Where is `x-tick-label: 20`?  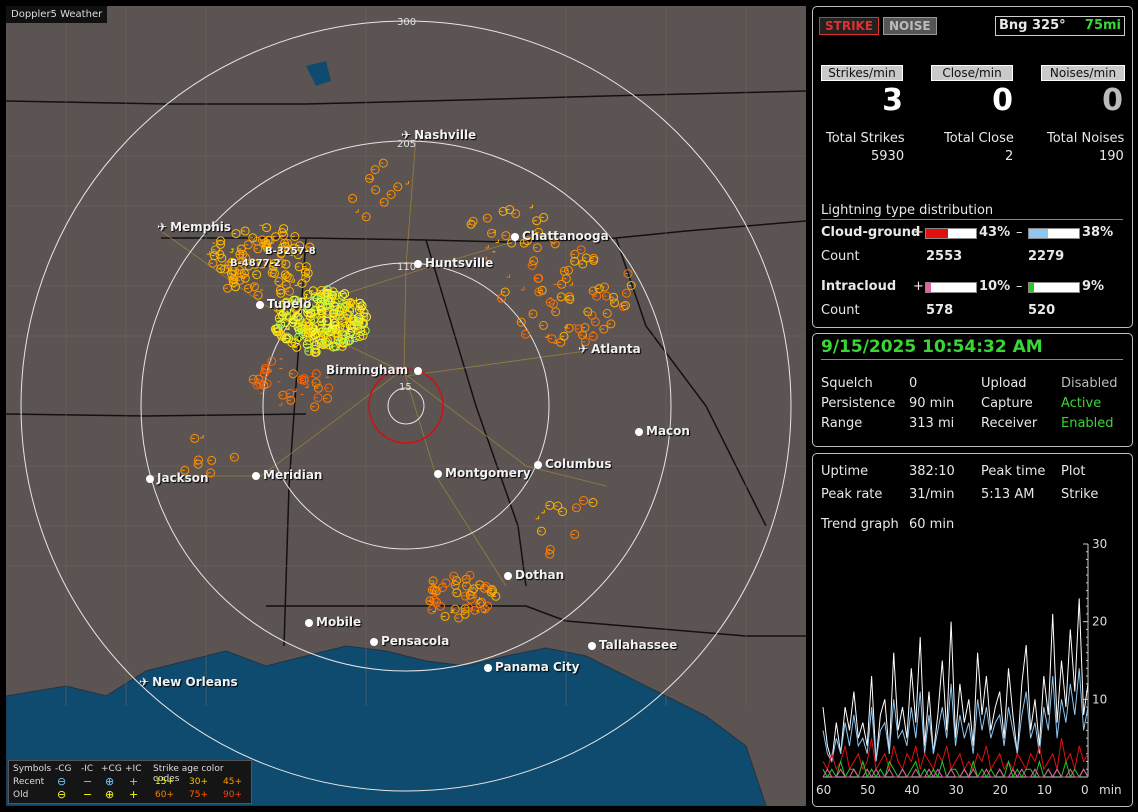 x-tick-label: 20 is located at coordinates (1000, 790).